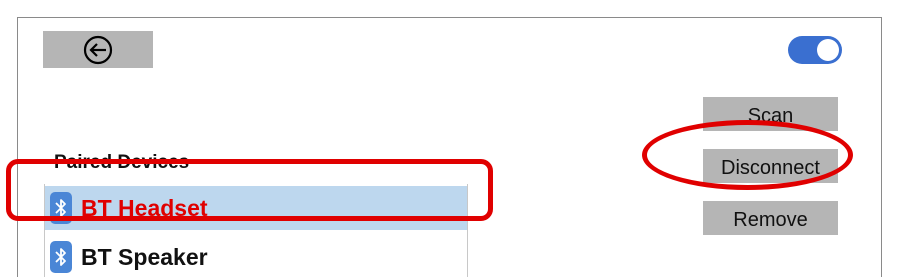 Image resolution: width=910 pixels, height=277 pixels. What do you see at coordinates (747, 155) in the screenshot?
I see `disconnect-highlight` at bounding box center [747, 155].